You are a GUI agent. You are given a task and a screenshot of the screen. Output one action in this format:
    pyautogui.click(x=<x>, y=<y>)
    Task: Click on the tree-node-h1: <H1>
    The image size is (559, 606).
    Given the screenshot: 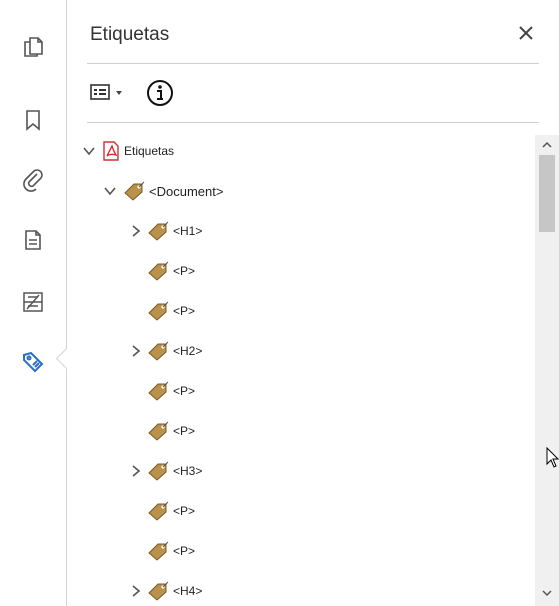 What is the action you would take?
    pyautogui.click(x=165, y=231)
    